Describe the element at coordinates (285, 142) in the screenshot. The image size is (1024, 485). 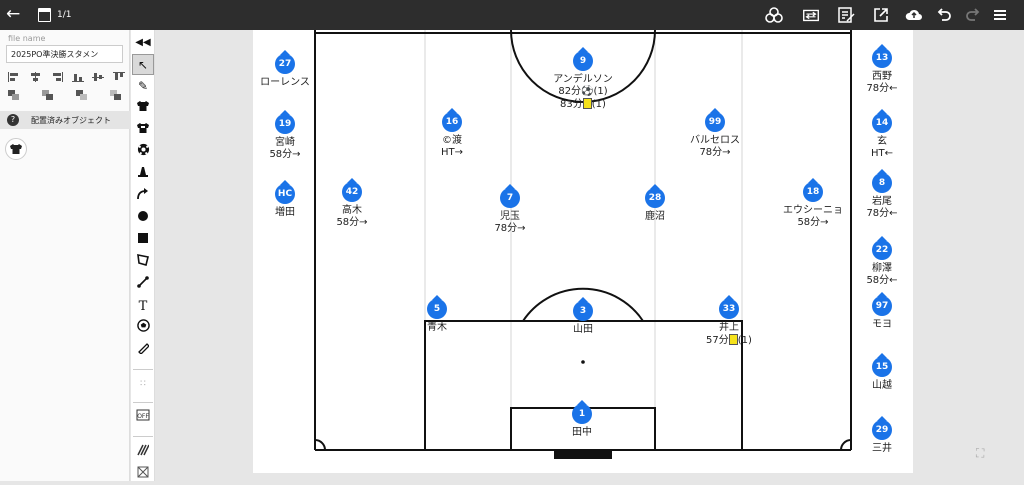
I see `player-name: 宮崎` at that location.